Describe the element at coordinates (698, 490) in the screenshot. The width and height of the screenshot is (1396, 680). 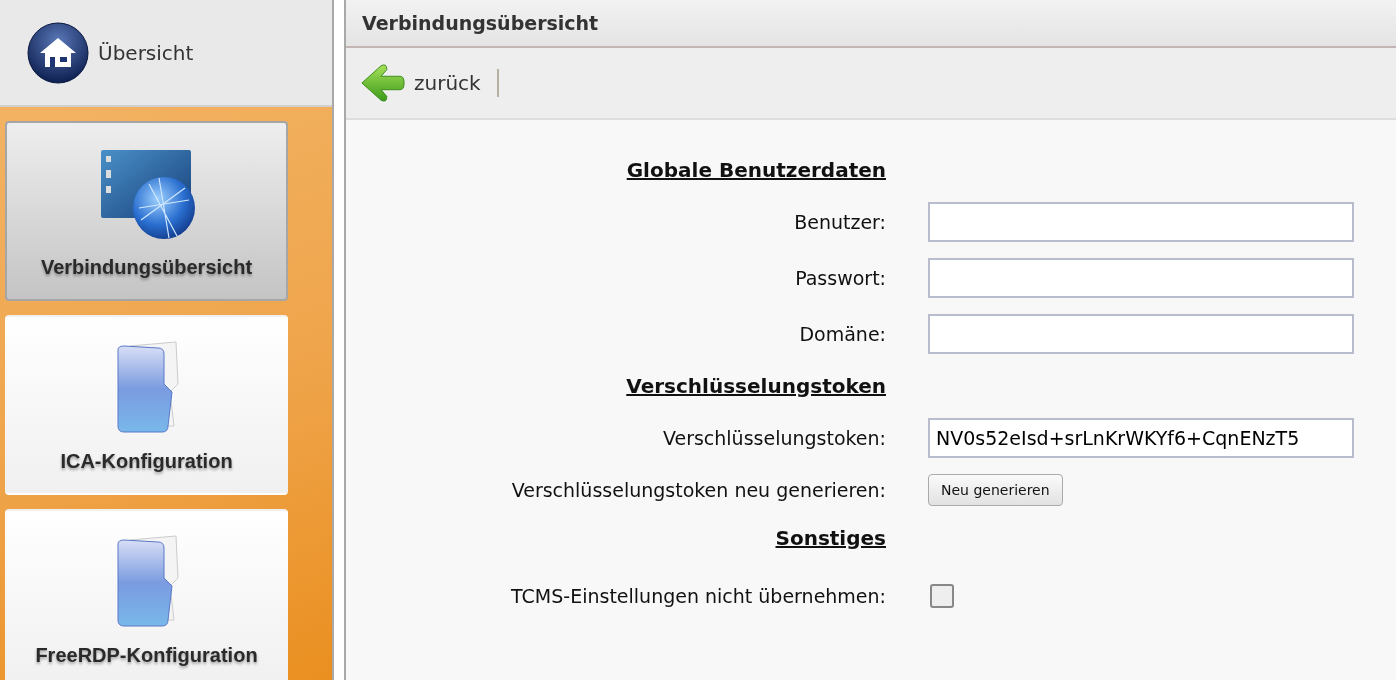
I see `field-label: Verschlüsselungstoken neu generieren:` at that location.